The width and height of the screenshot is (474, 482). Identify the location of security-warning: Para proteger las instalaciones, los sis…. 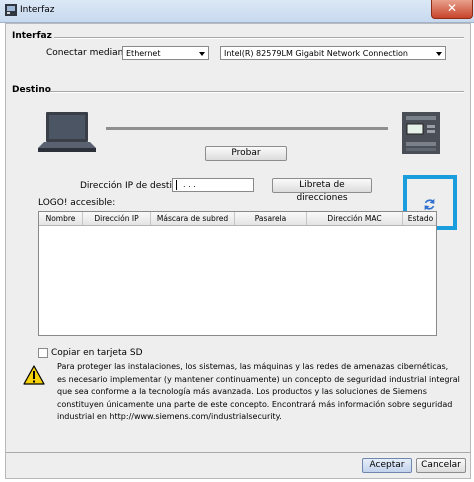
(259, 392).